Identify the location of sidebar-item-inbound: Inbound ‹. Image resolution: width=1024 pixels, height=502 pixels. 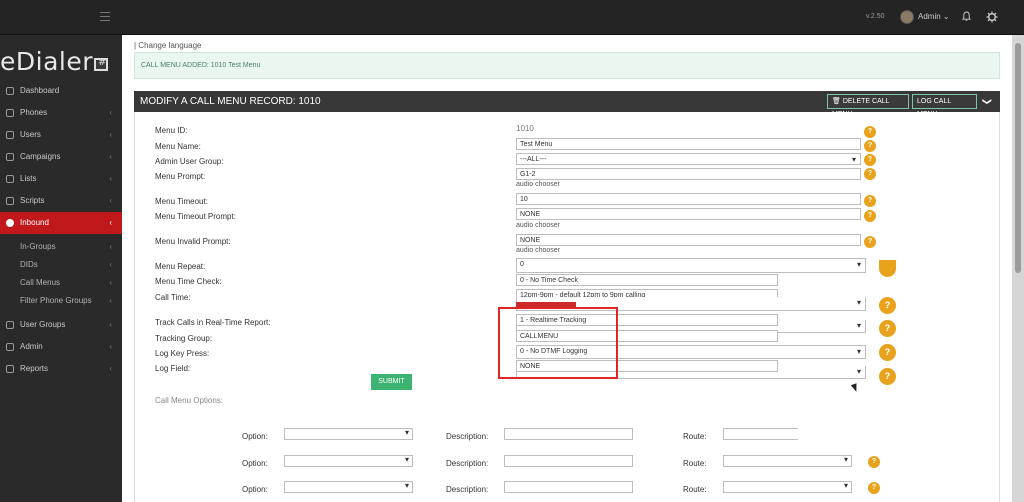
(61, 223).